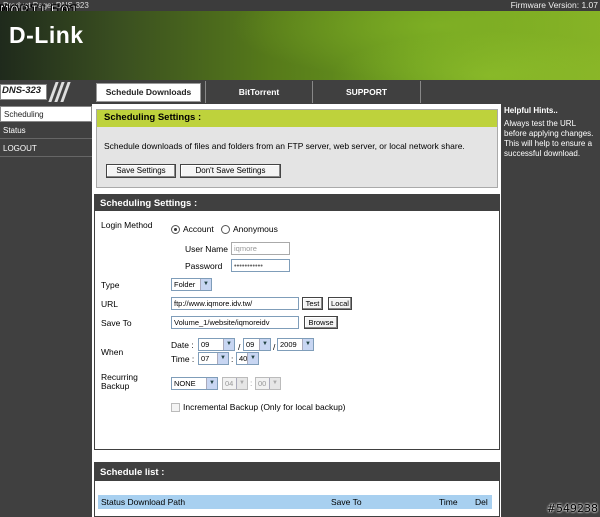  I want to click on login-account-label: Account, so click(198, 229).